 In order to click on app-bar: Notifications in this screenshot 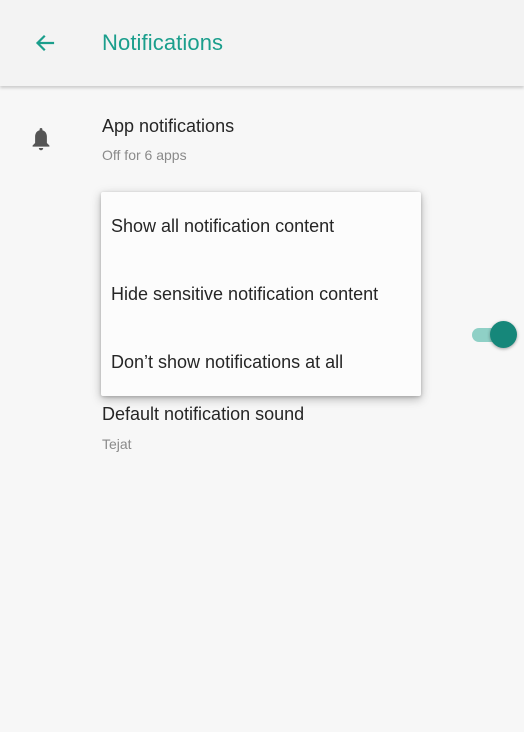, I will do `click(262, 43)`.